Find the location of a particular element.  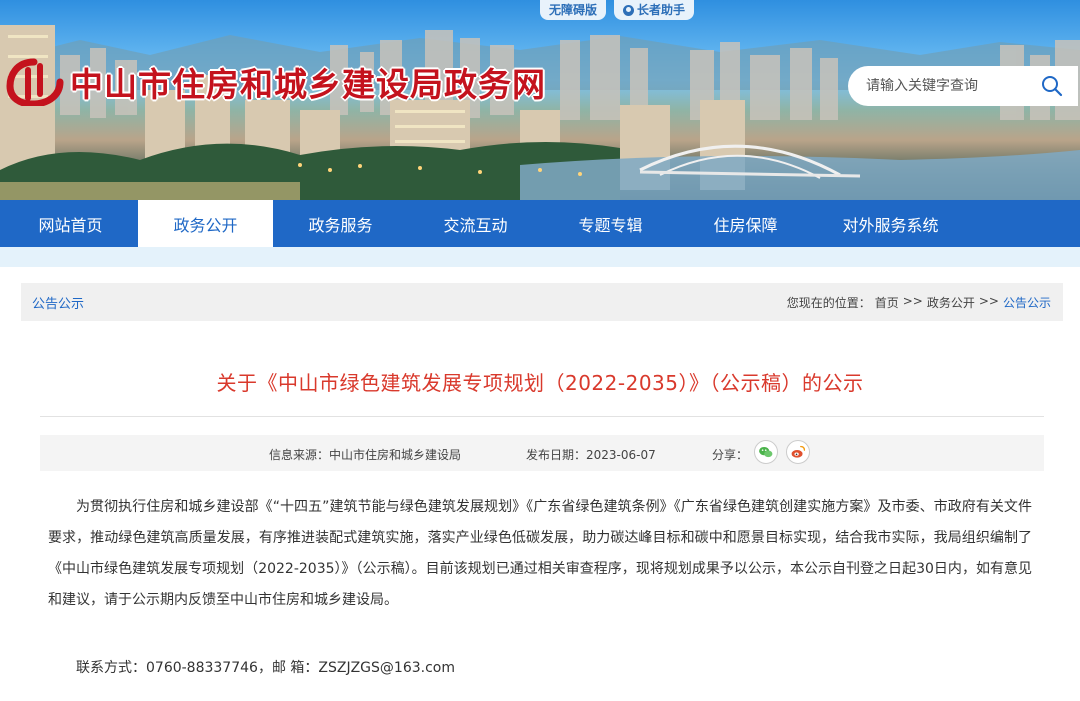

share-label: 分享： is located at coordinates (730, 455).